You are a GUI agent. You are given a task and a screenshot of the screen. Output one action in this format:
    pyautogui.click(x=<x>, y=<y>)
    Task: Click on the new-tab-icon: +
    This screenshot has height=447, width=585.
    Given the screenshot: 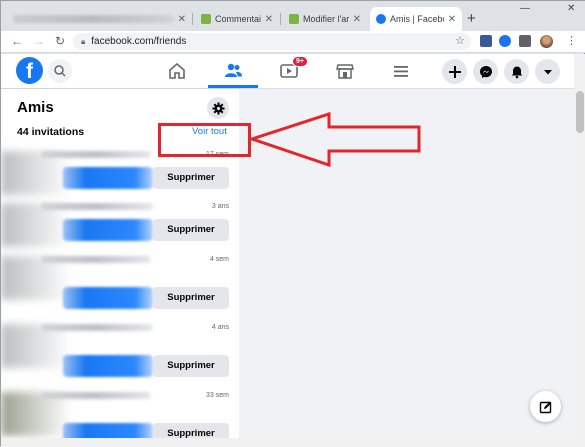 What is the action you would take?
    pyautogui.click(x=471, y=18)
    